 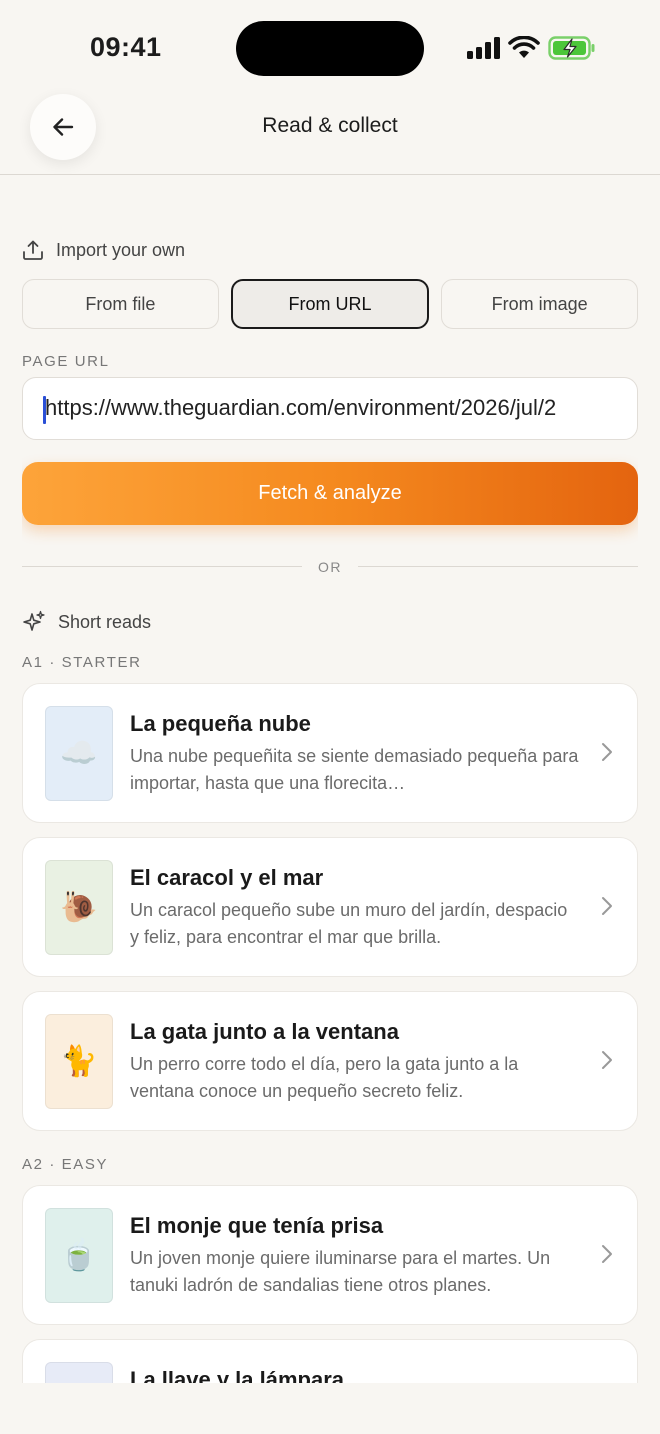 I want to click on status-bar: 09:41, so click(x=330, y=45).